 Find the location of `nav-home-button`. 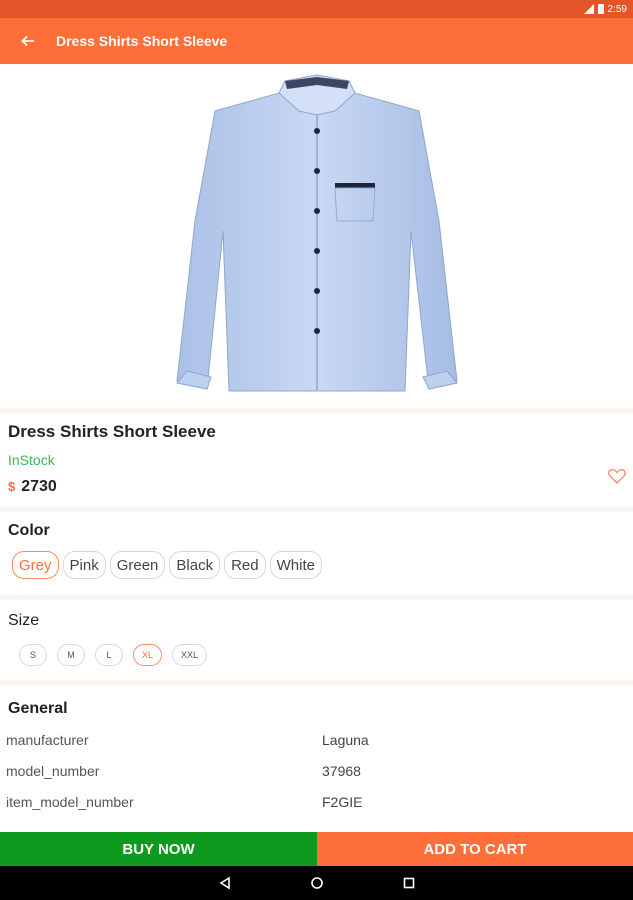

nav-home-button is located at coordinates (317, 883).